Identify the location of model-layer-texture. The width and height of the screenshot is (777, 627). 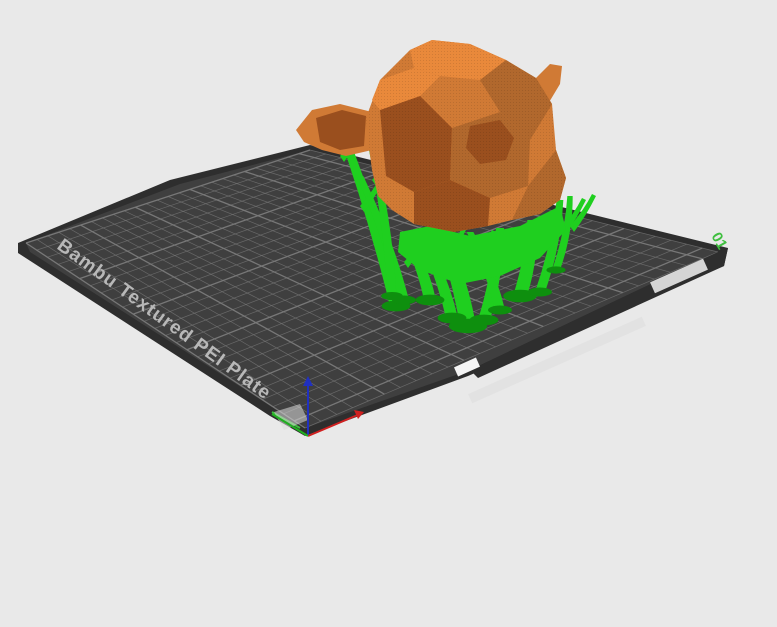
(466, 136).